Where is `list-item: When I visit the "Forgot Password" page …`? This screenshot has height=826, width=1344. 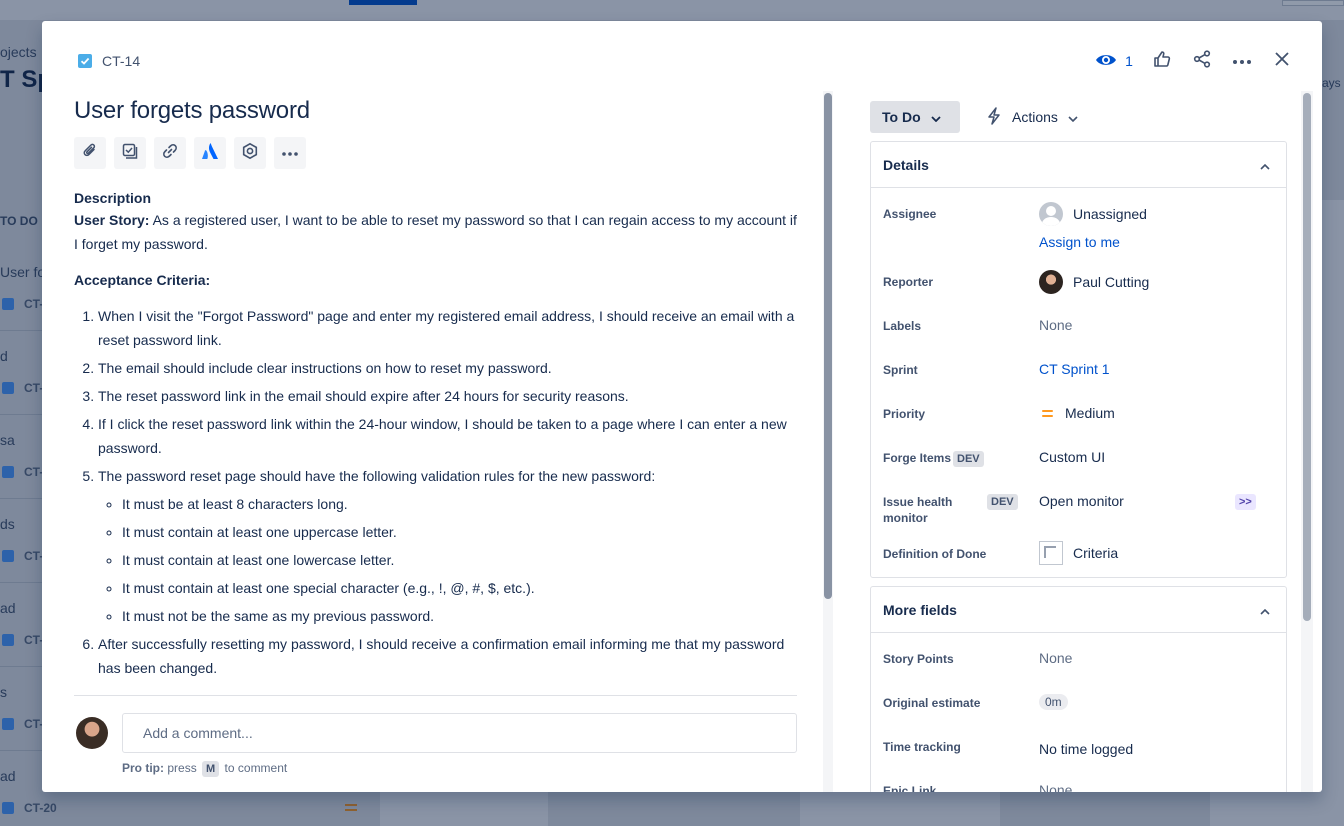
list-item: When I visit the "Forgot Password" page … is located at coordinates (447, 328).